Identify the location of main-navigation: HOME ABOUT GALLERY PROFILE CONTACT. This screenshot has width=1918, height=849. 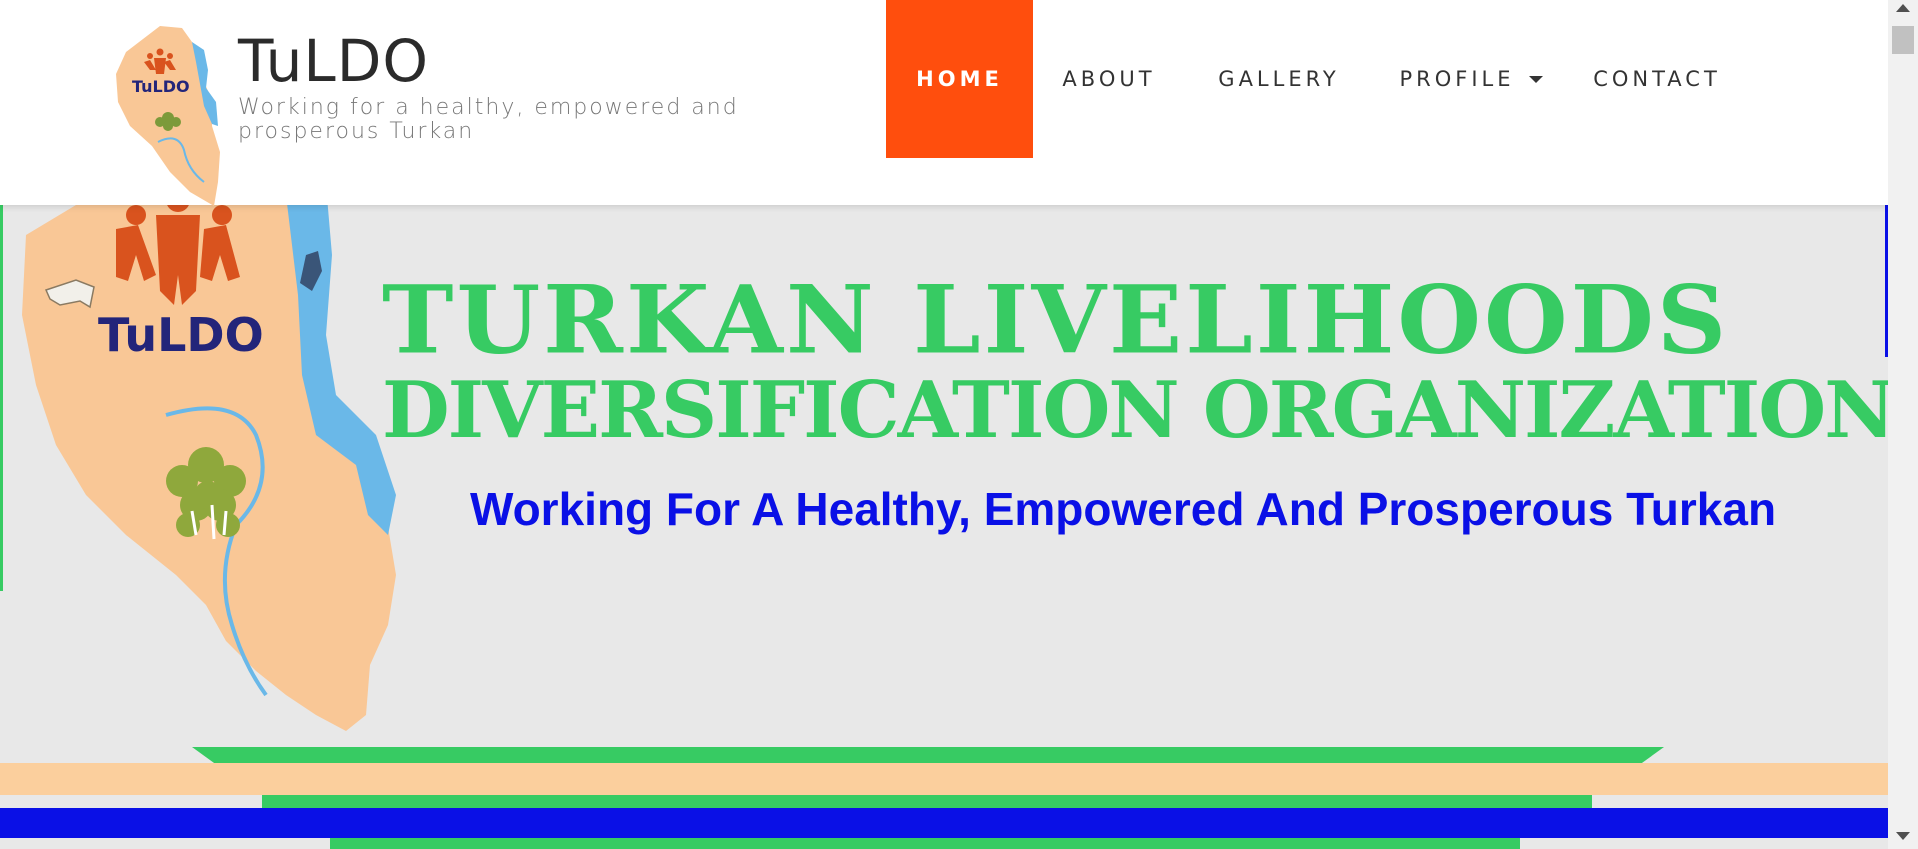
(1315, 79).